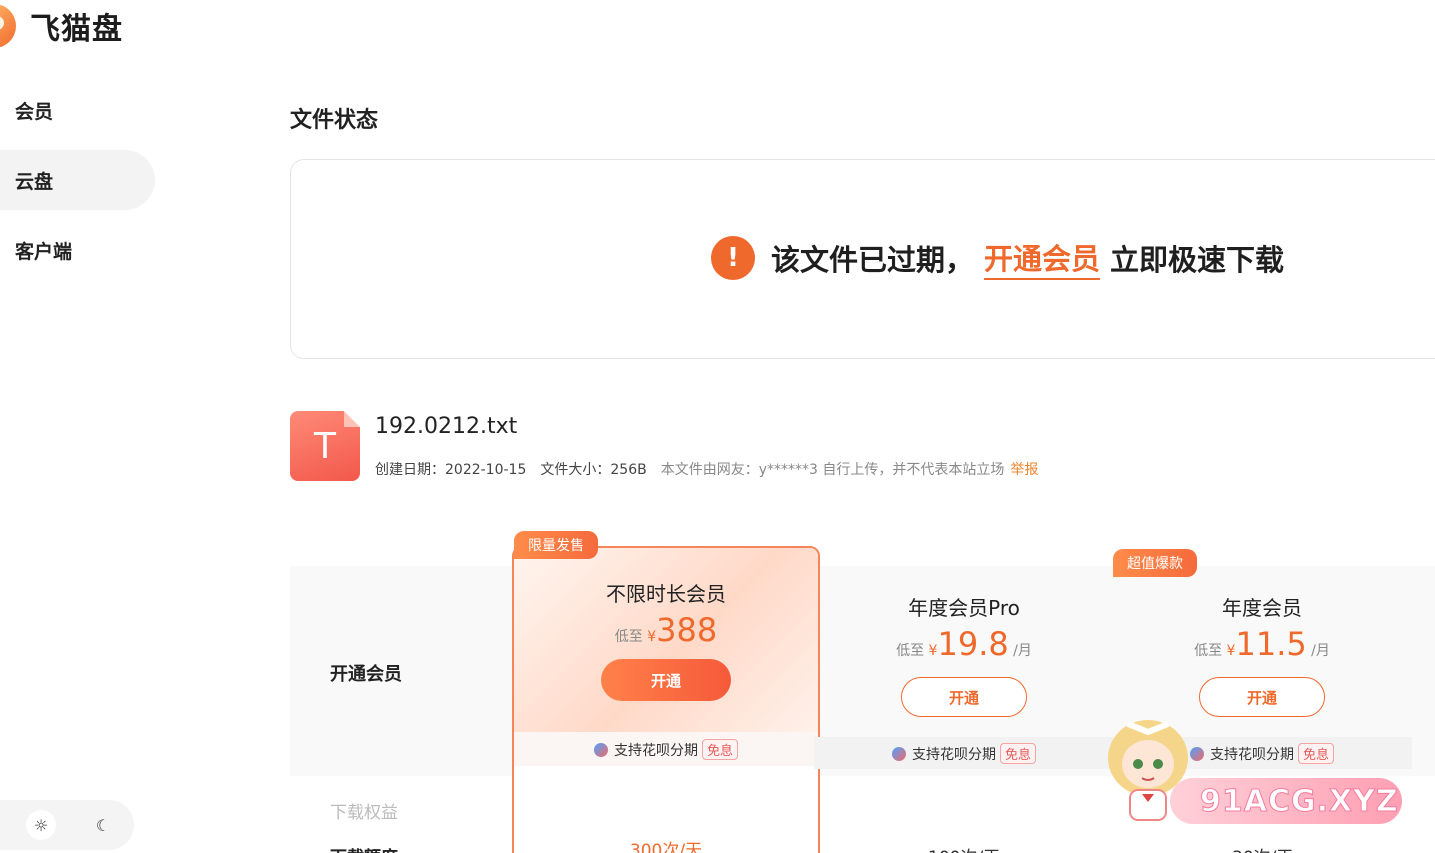 The image size is (1435, 853). I want to click on limited-sale-badge: 限量发售, so click(556, 545).